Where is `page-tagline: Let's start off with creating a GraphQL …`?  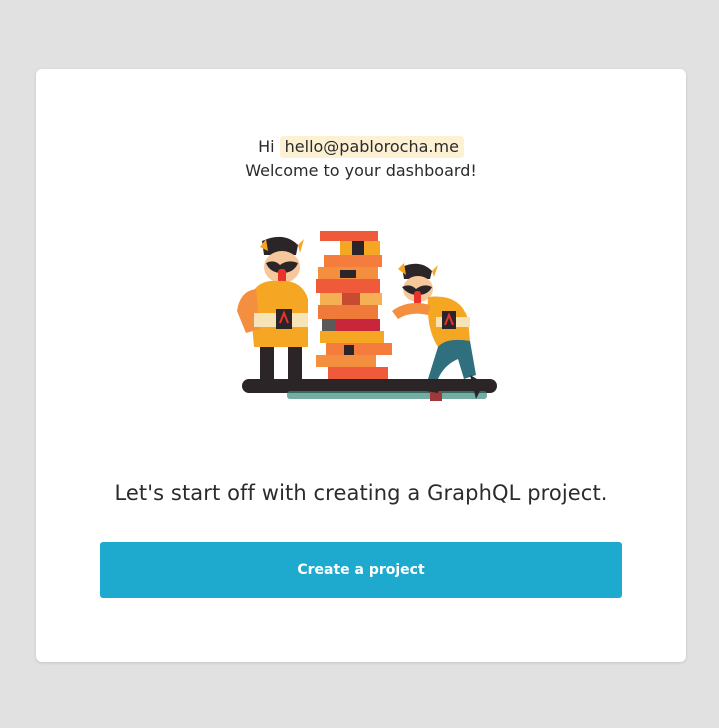 page-tagline: Let's start off with creating a GraphQL … is located at coordinates (361, 493).